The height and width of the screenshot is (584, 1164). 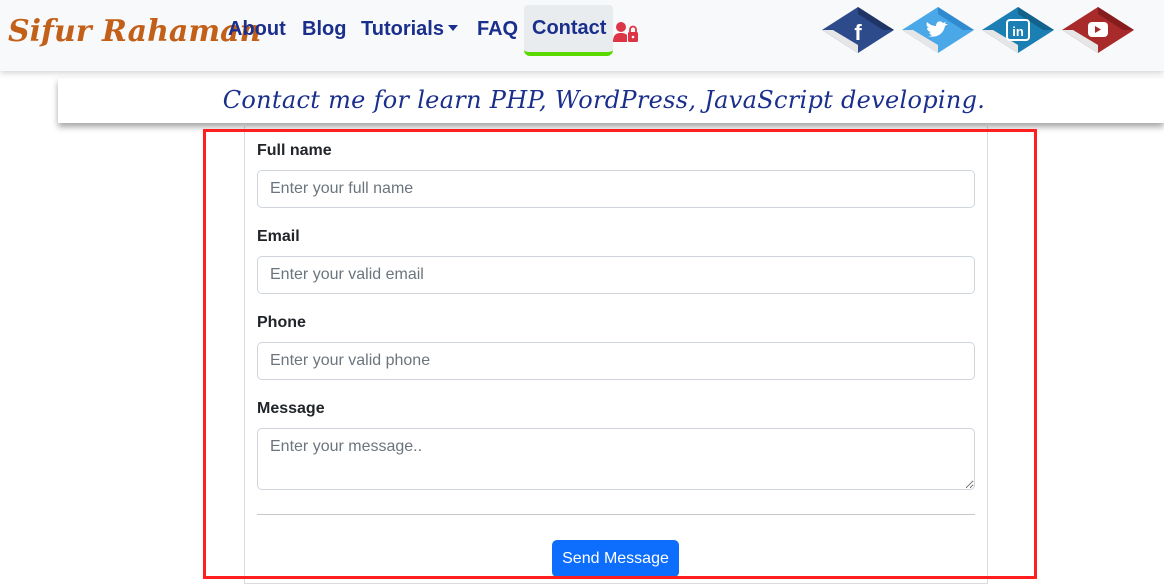 What do you see at coordinates (616, 514) in the screenshot?
I see `form-divider` at bounding box center [616, 514].